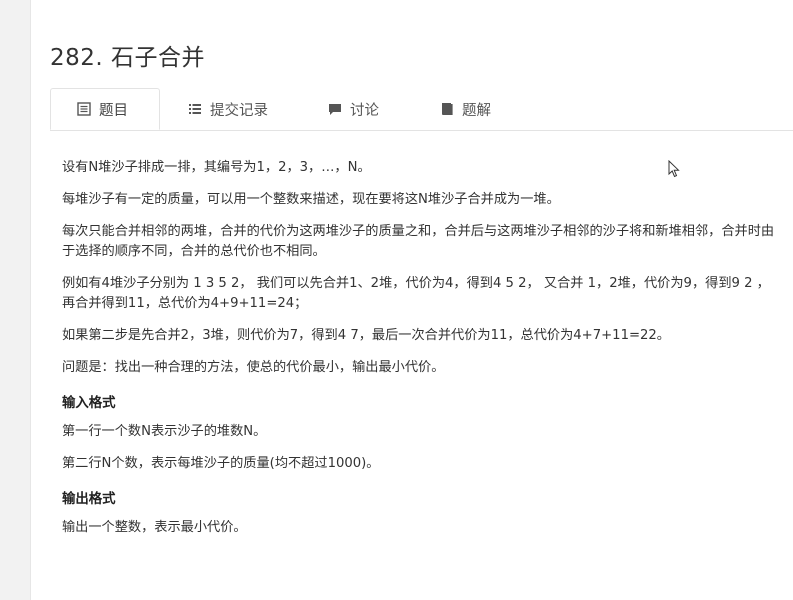 Image resolution: width=793 pixels, height=600 pixels. I want to click on tab-submissions-label: 提交记录, so click(239, 110).